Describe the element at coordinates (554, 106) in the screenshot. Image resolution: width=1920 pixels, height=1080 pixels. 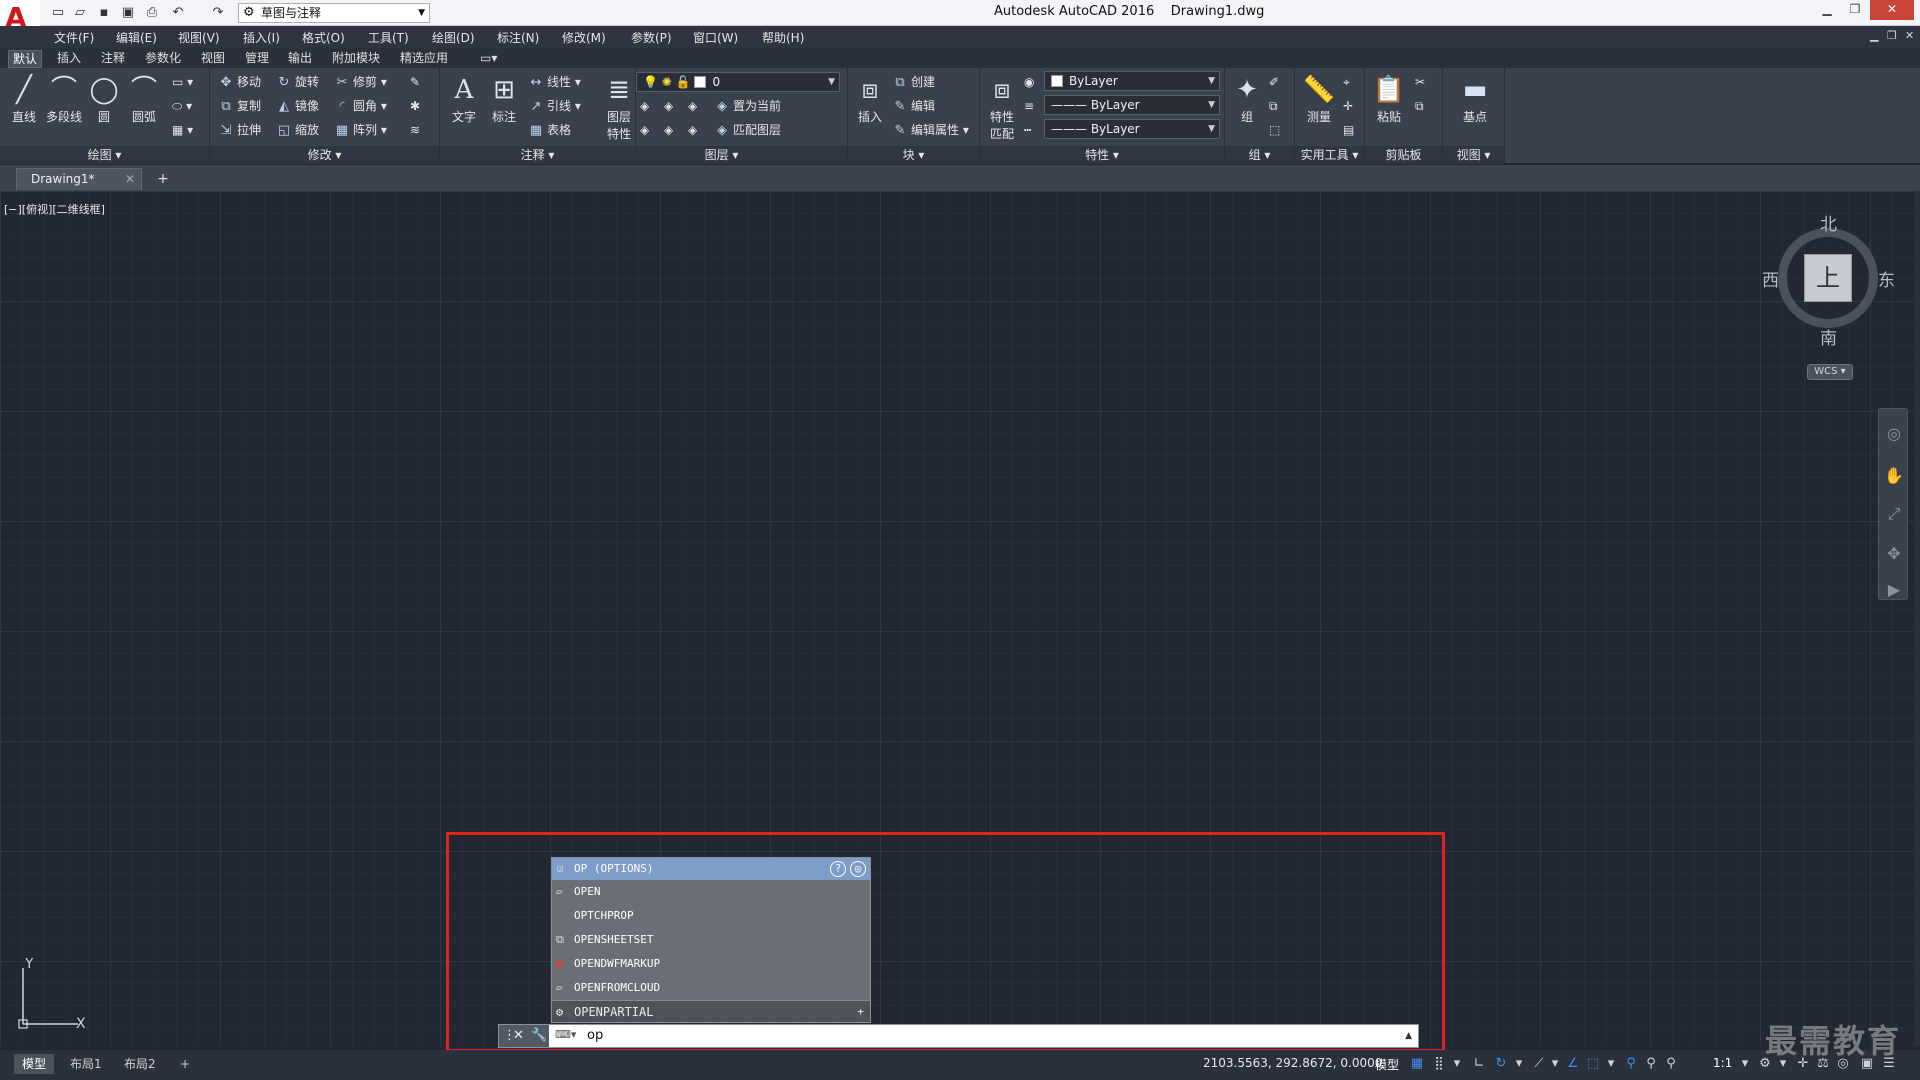
I see `leader-tool: ↗ 引线 ▾` at that location.